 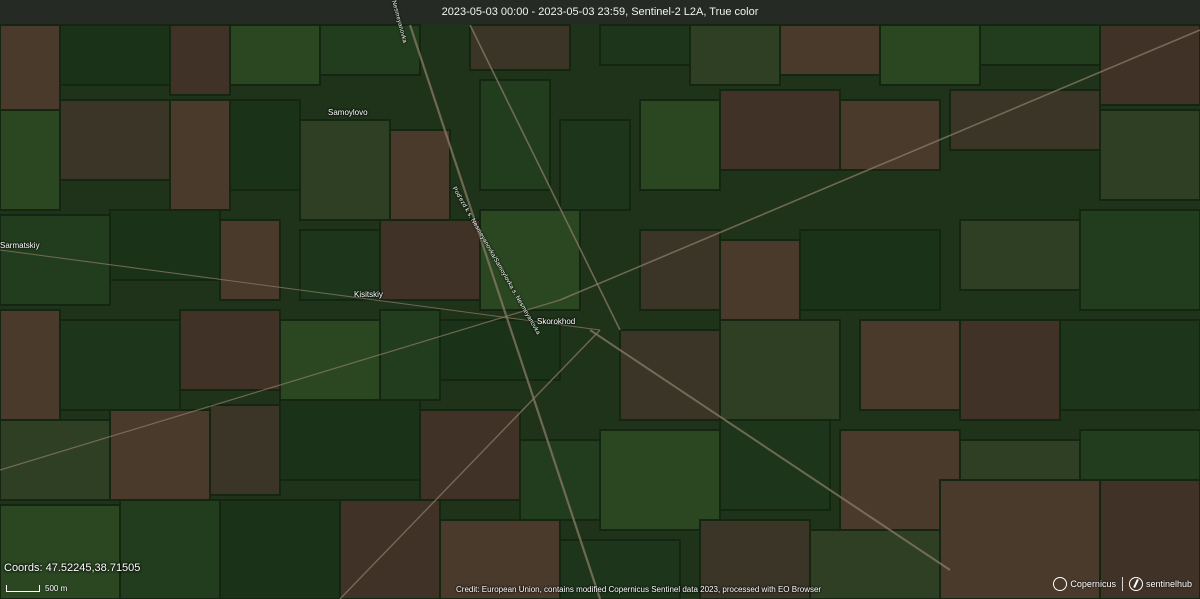 I want to click on coords-readout: Coords: 47.52245,38.71505, so click(x=72, y=568).